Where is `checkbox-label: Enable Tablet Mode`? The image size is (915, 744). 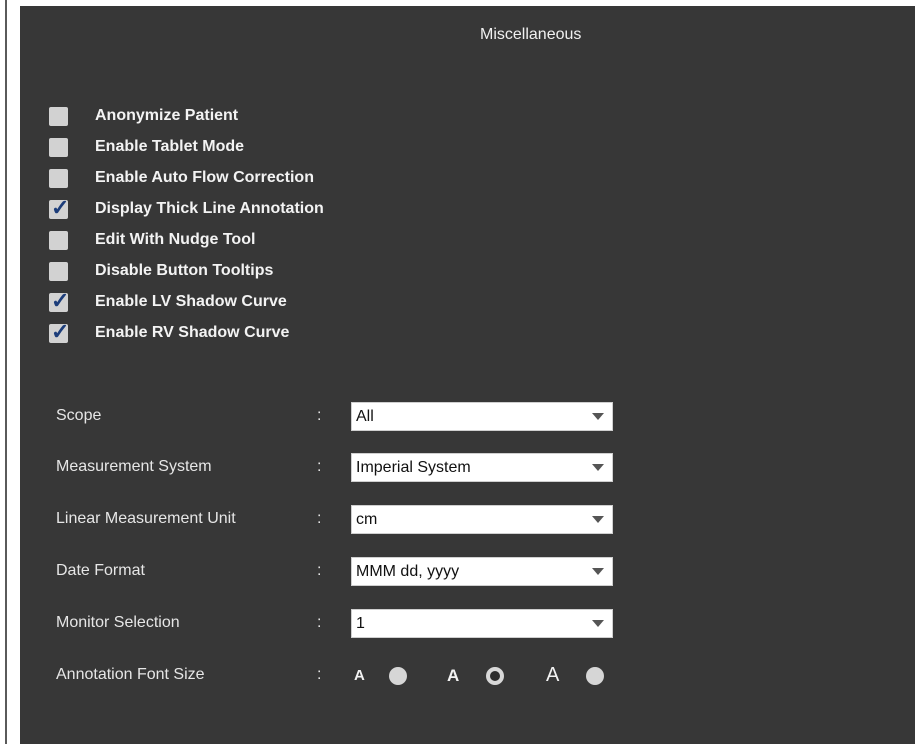
checkbox-label: Enable Tablet Mode is located at coordinates (170, 146).